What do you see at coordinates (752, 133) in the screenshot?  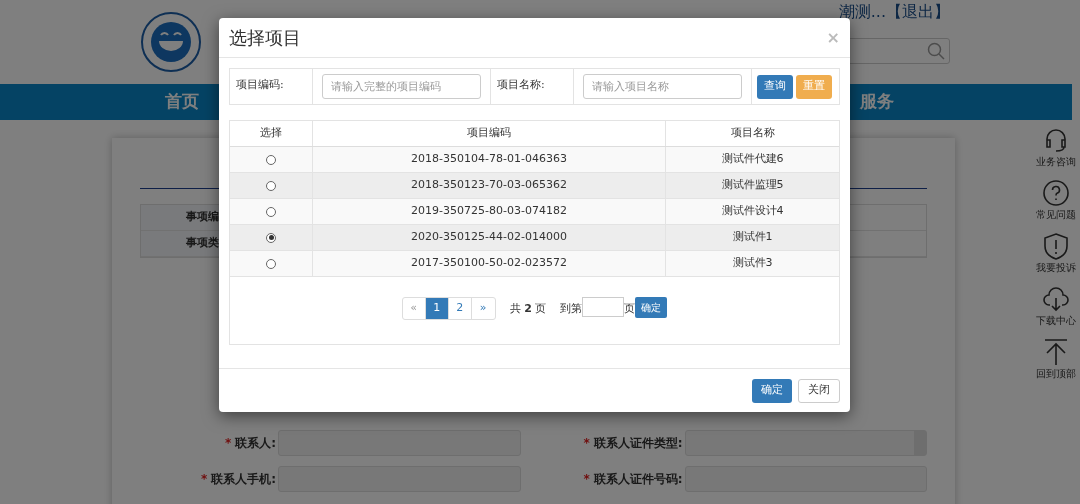 I see `column-header: 项目名称` at bounding box center [752, 133].